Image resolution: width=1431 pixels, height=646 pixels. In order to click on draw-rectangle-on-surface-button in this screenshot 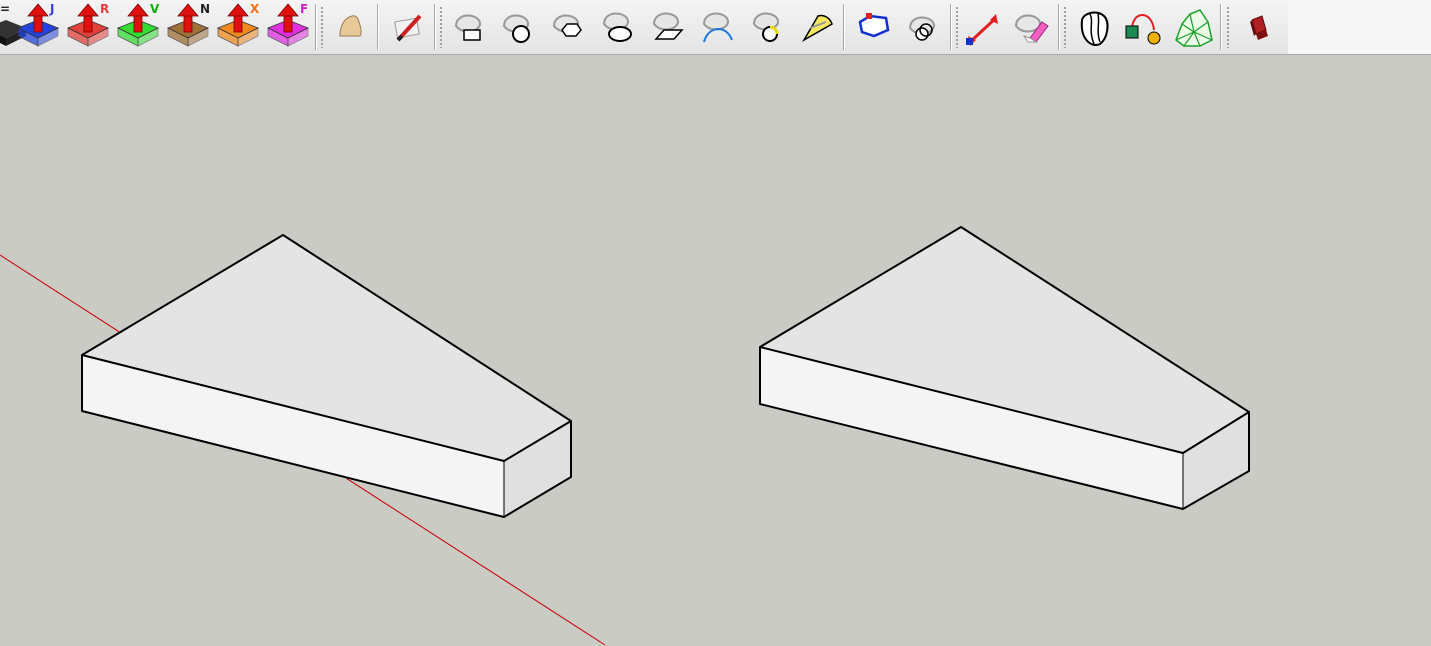, I will do `click(470, 27)`.